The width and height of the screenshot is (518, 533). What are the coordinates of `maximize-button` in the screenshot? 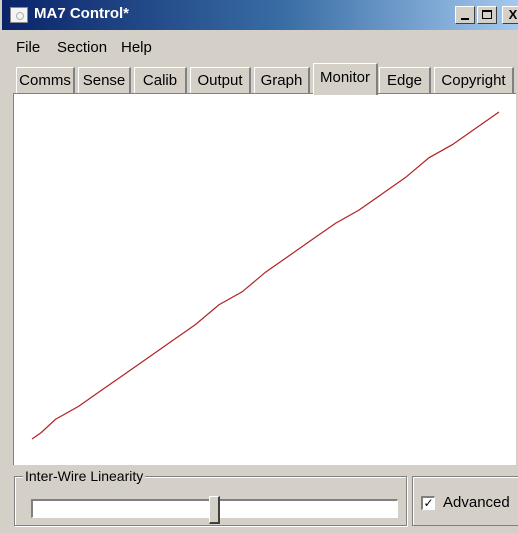 It's located at (487, 15).